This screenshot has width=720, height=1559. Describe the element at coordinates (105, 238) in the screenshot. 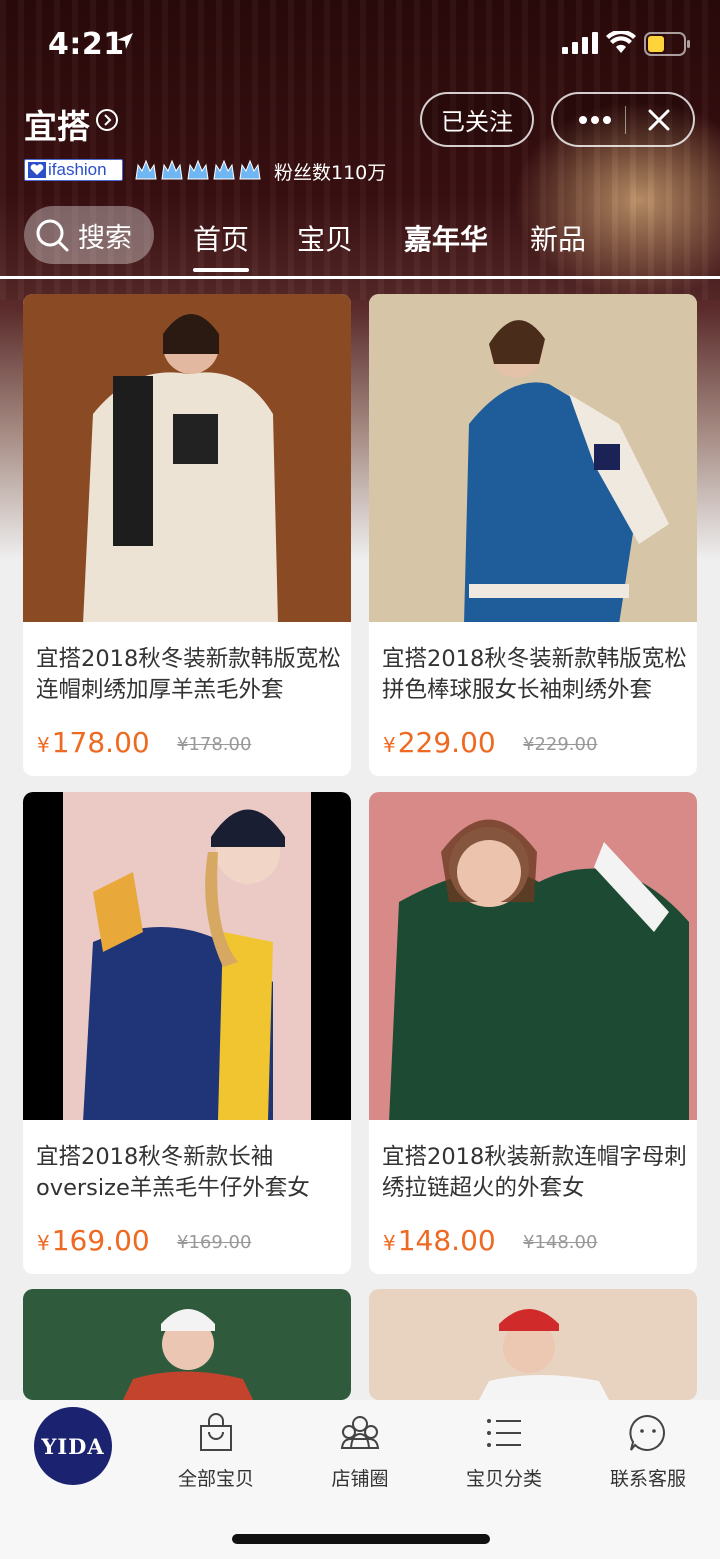

I see `search-label: 搜索` at that location.